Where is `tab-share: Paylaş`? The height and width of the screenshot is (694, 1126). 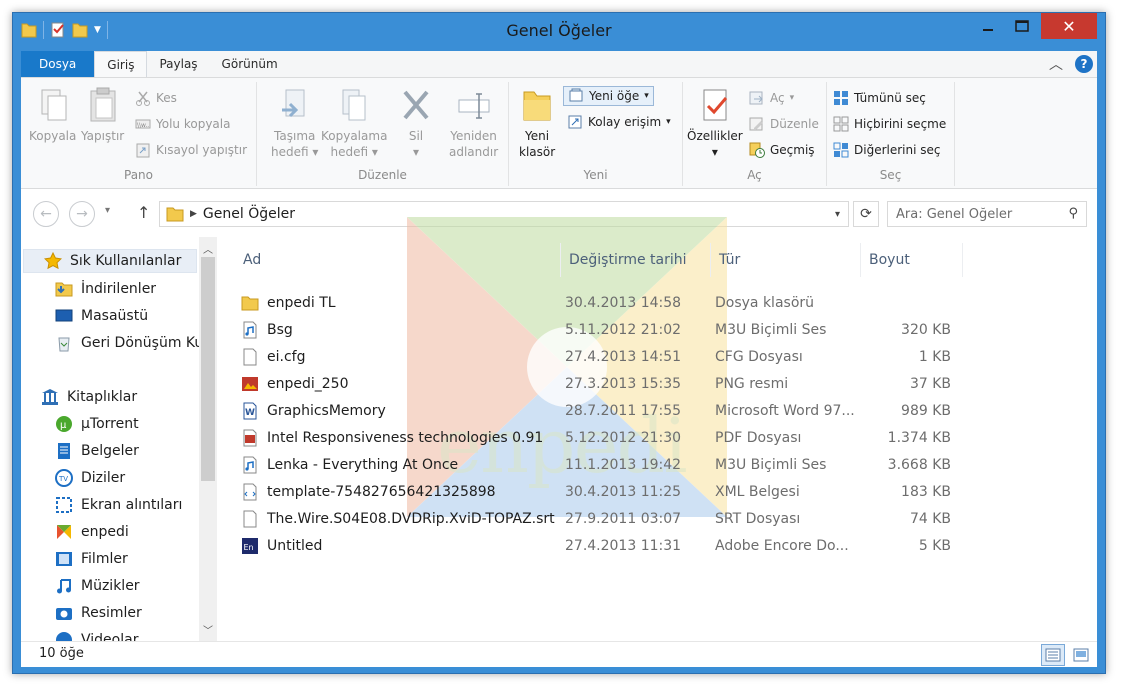
tab-share: Paylaş is located at coordinates (178, 64).